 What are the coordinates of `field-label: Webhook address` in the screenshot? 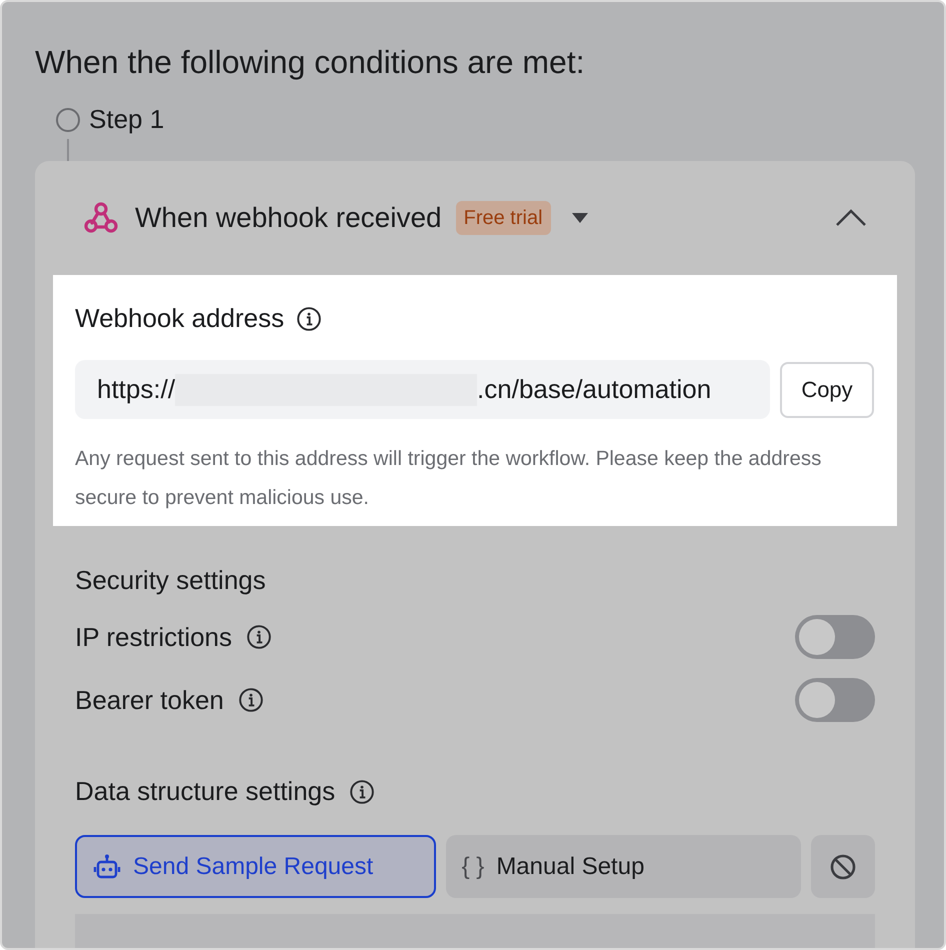 It's located at (179, 318).